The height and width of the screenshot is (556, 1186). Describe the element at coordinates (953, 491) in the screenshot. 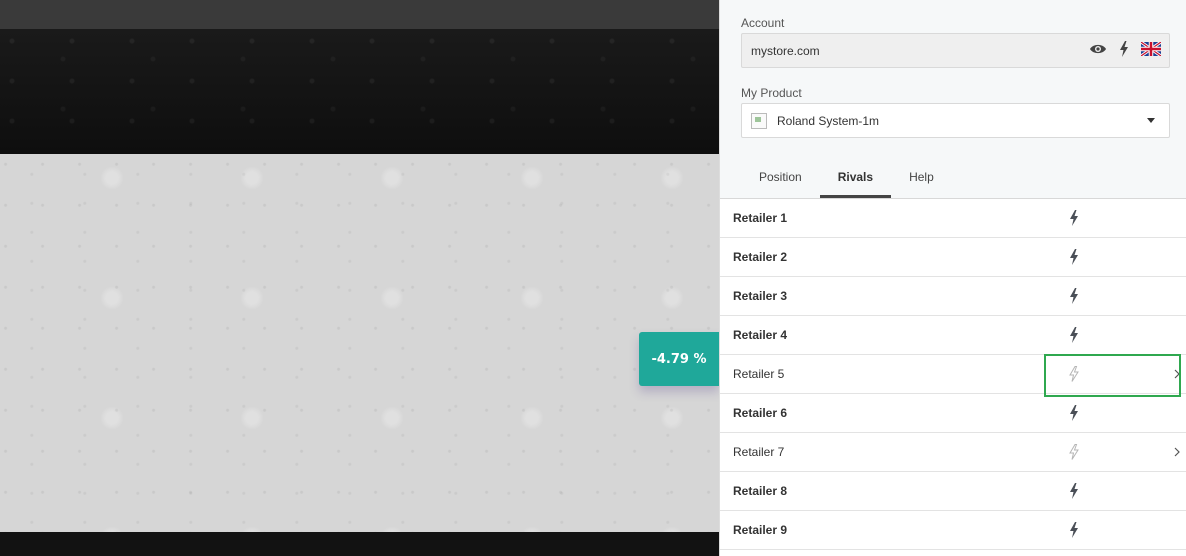

I see `rival-row: Retailer 8` at that location.